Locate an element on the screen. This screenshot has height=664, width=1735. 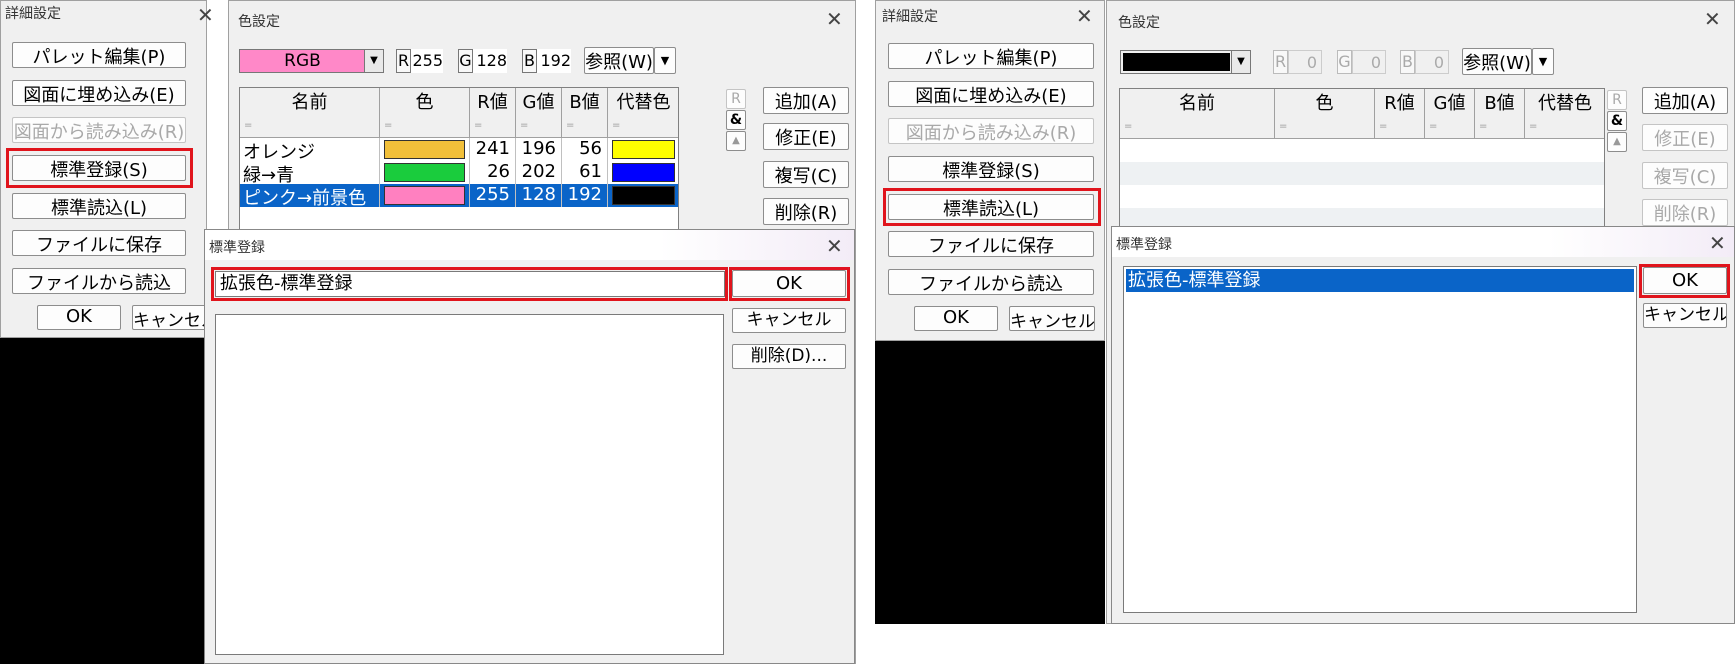
r-value: 0 is located at coordinates (1305, 62).